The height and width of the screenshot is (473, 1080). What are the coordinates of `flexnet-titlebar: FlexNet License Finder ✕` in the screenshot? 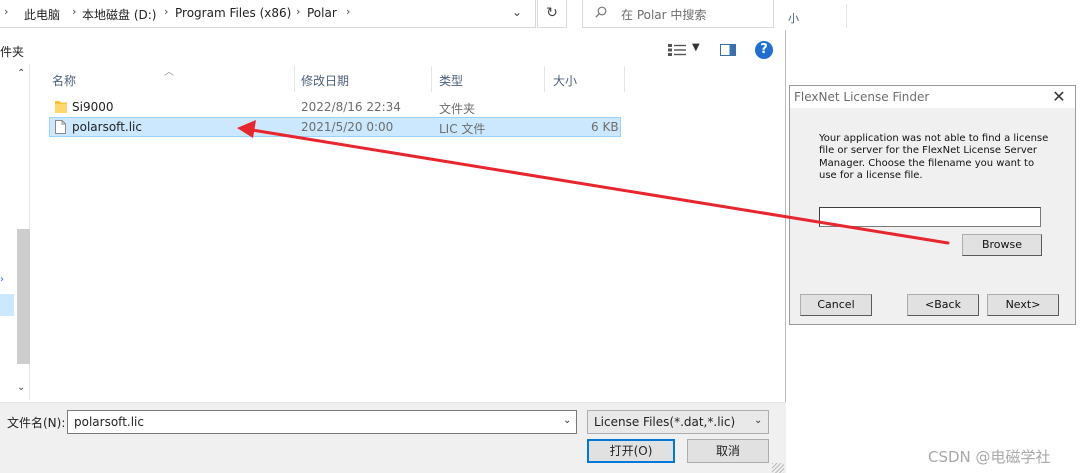 It's located at (932, 97).